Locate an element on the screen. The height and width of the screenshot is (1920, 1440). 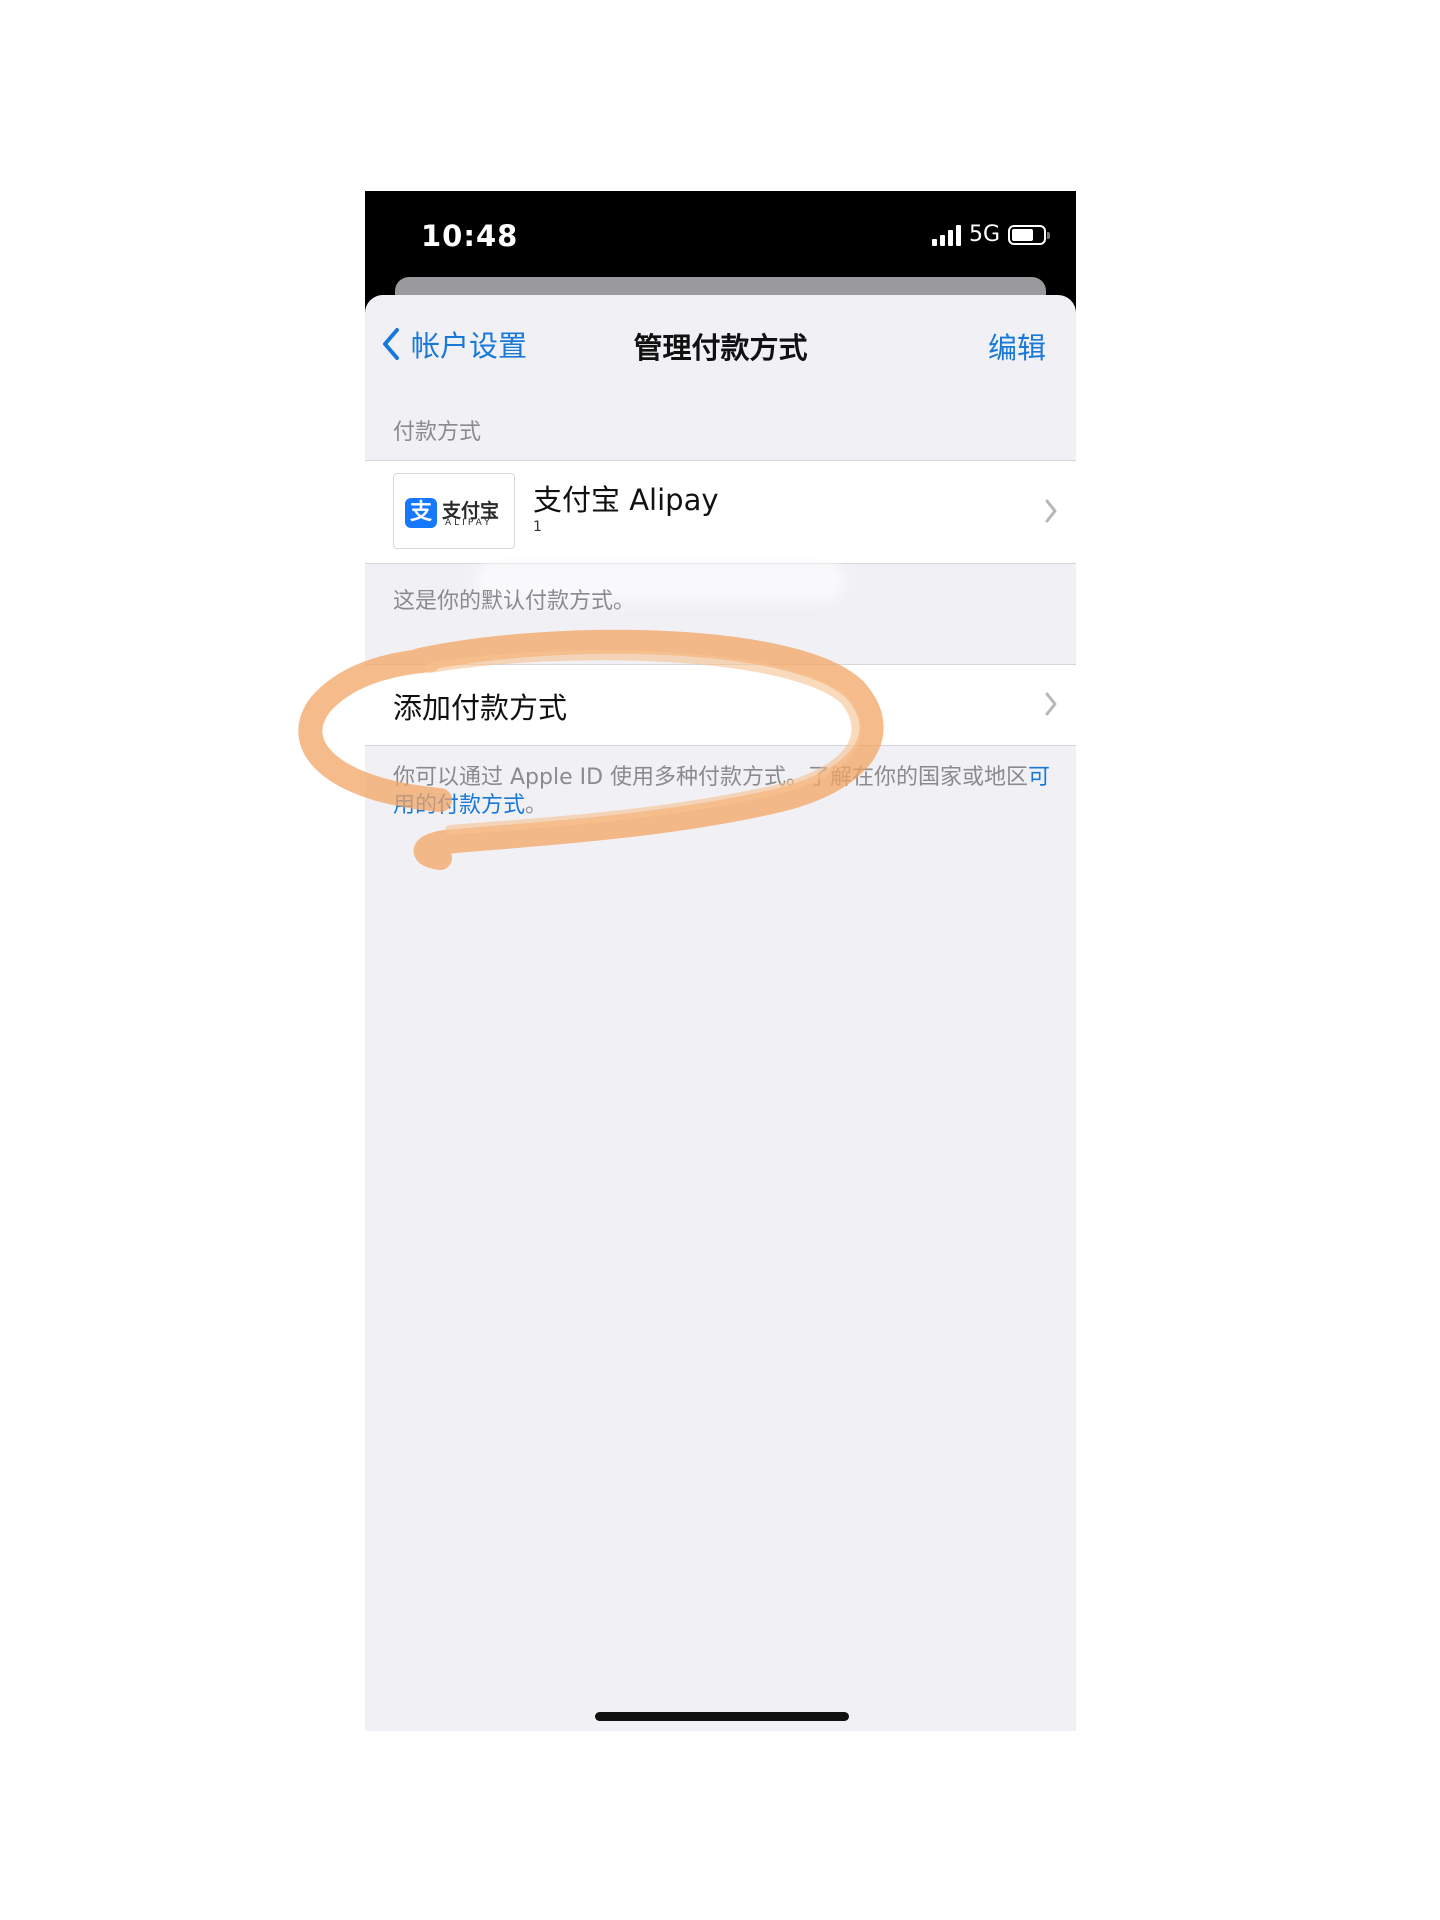
payment-method-row: 支 支付宝 ALIPAY 支付宝 Alipay 1 is located at coordinates (720, 512).